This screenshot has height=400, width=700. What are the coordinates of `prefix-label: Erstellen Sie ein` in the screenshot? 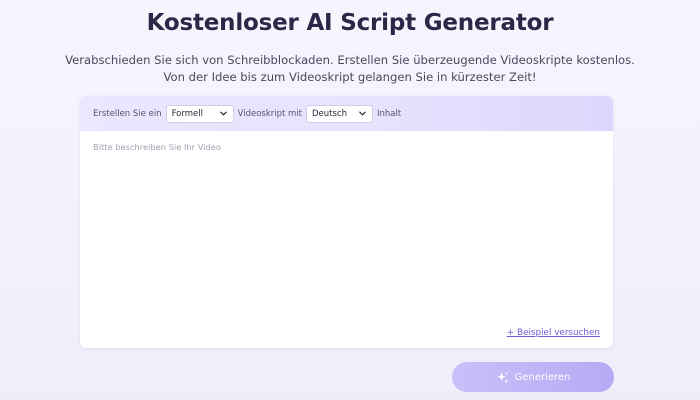 It's located at (127, 113).